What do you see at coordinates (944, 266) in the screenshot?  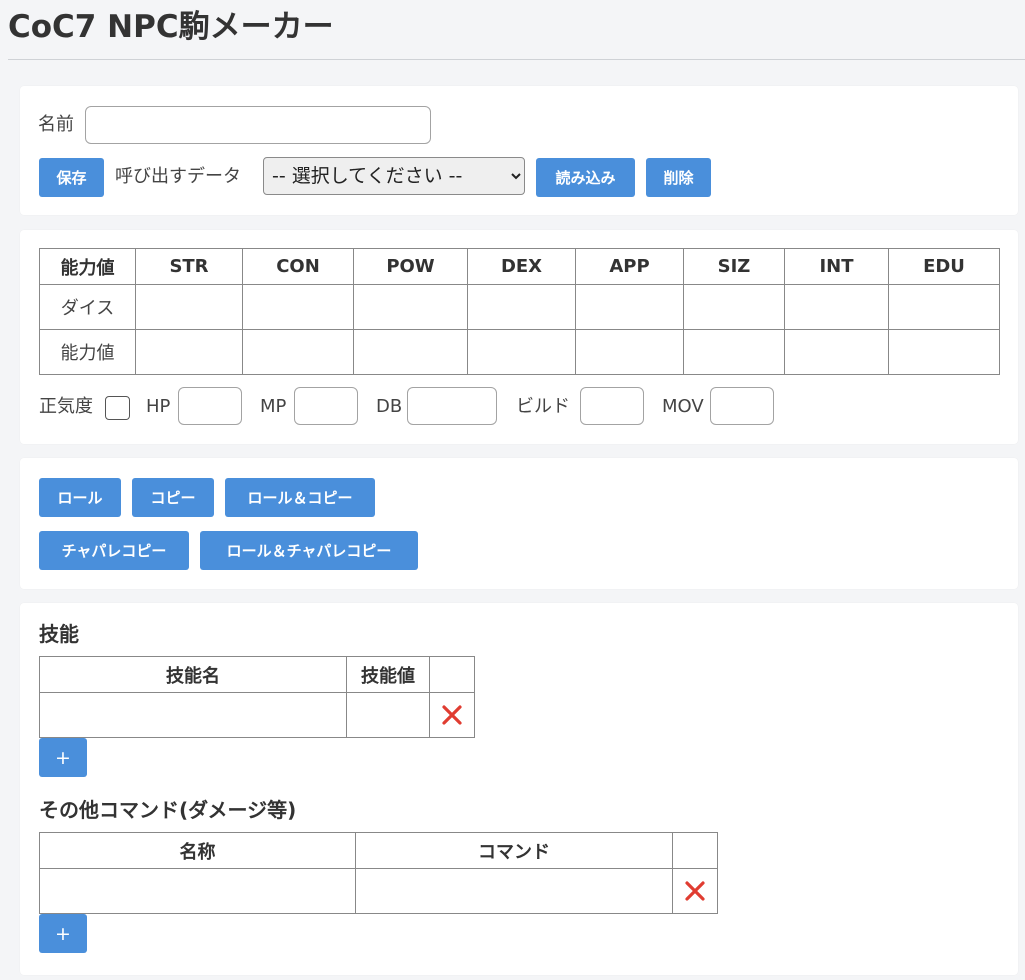 I see `stat-col-edu: EDU` at bounding box center [944, 266].